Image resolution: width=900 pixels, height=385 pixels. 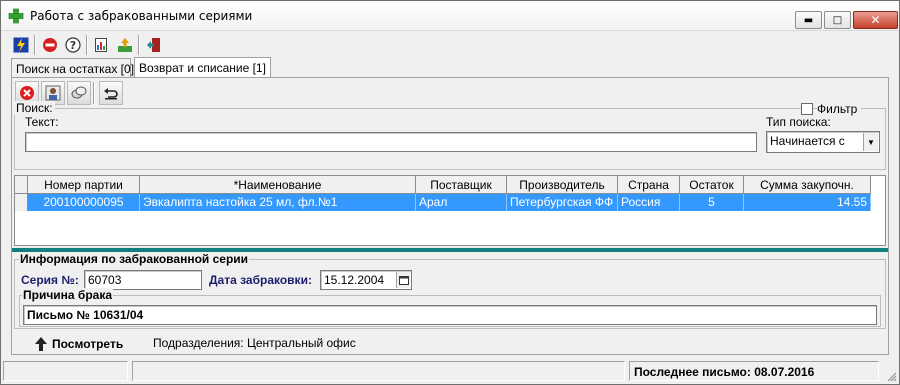 I want to click on close-icon: ✕, so click(x=875, y=20).